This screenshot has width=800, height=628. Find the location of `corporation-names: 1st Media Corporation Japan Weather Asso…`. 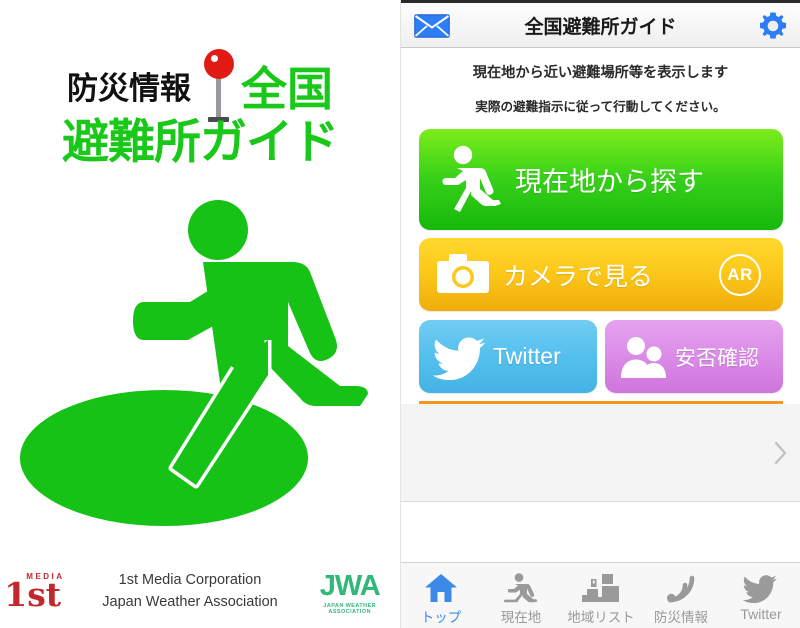

corporation-names: 1st Media Corporation Japan Weather Asso… is located at coordinates (189, 592).